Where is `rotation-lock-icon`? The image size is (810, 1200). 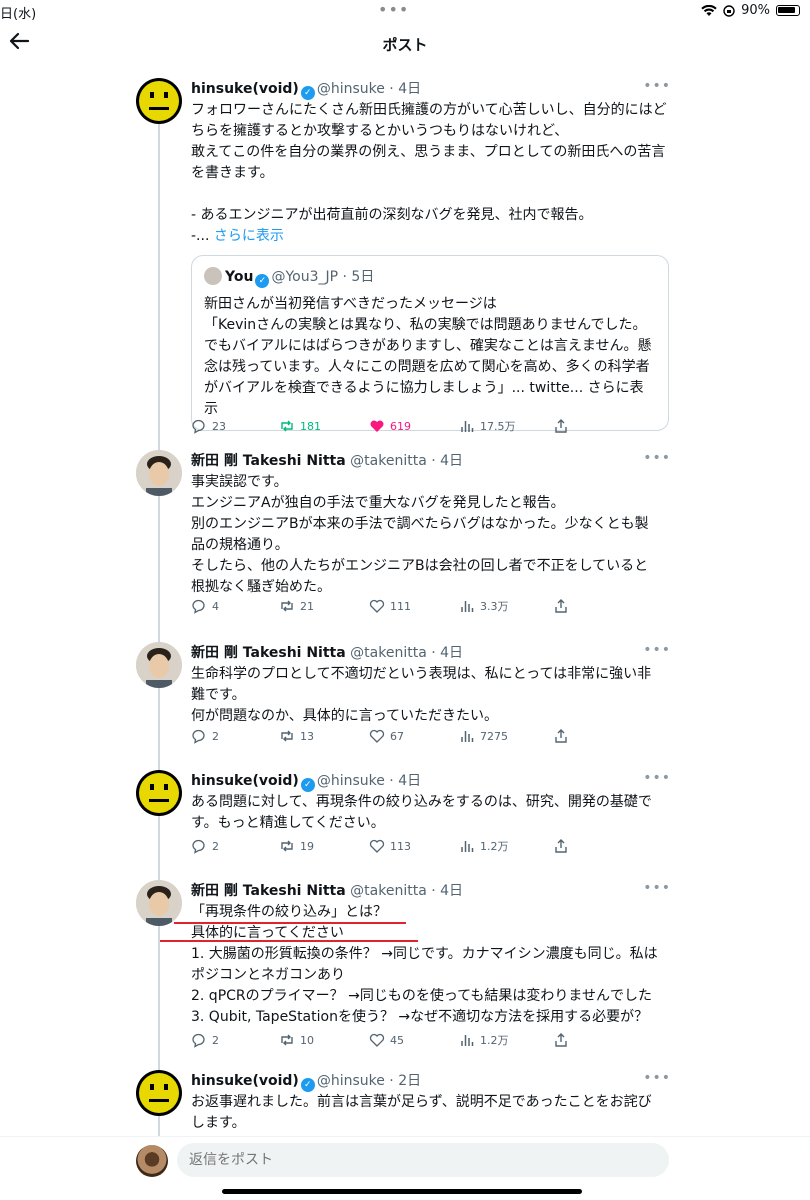
rotation-lock-icon is located at coordinates (729, 10).